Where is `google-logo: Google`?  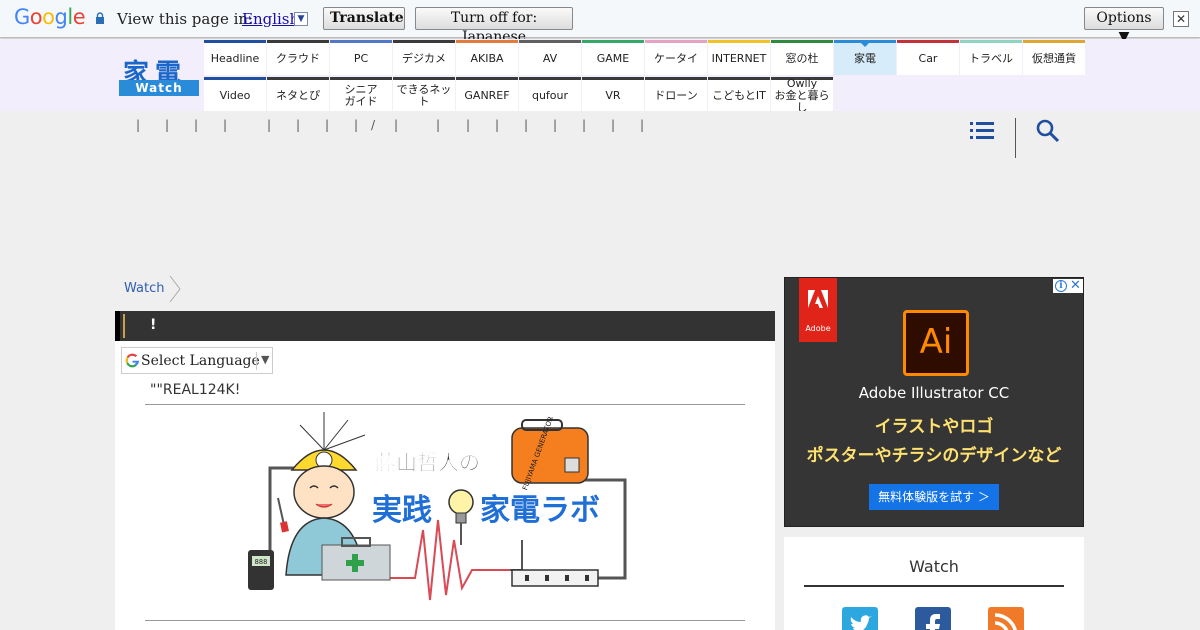
google-logo: Google is located at coordinates (50, 17).